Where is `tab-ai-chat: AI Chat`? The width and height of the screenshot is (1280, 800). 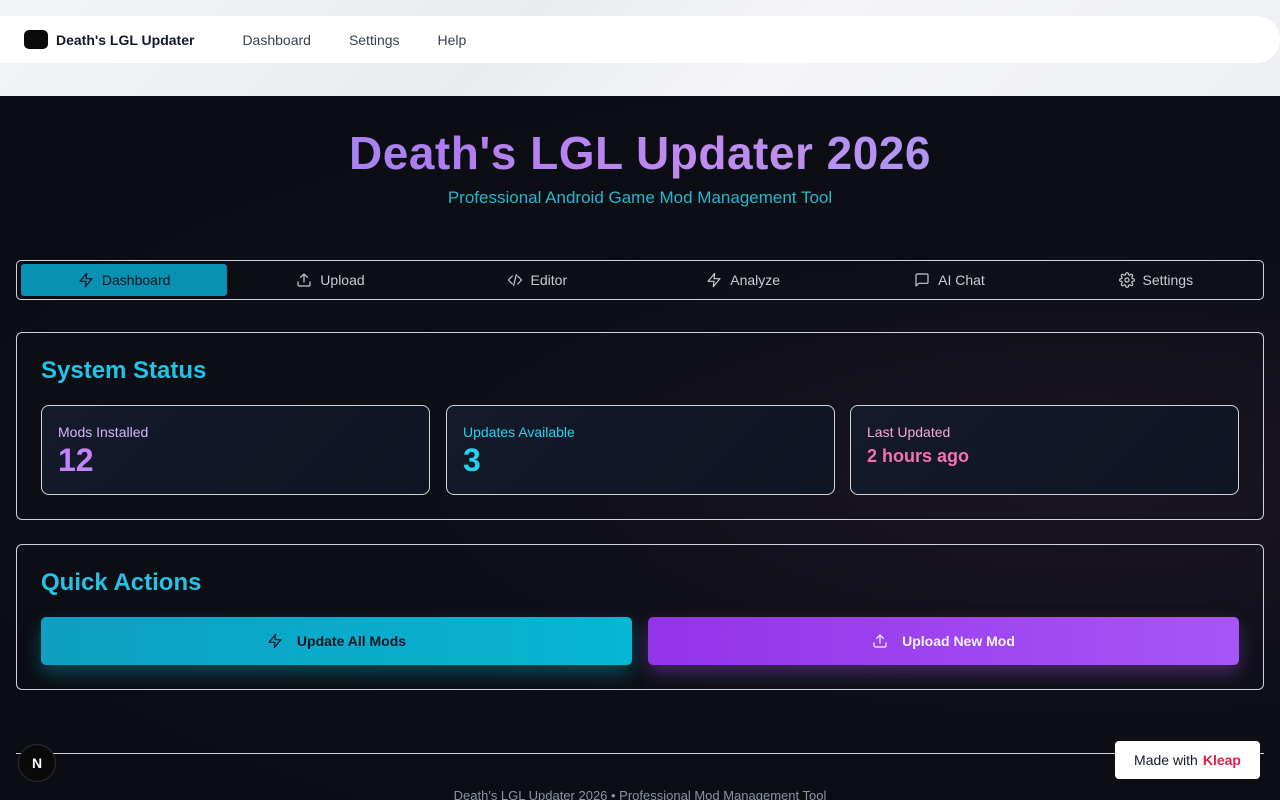 tab-ai-chat: AI Chat is located at coordinates (949, 280).